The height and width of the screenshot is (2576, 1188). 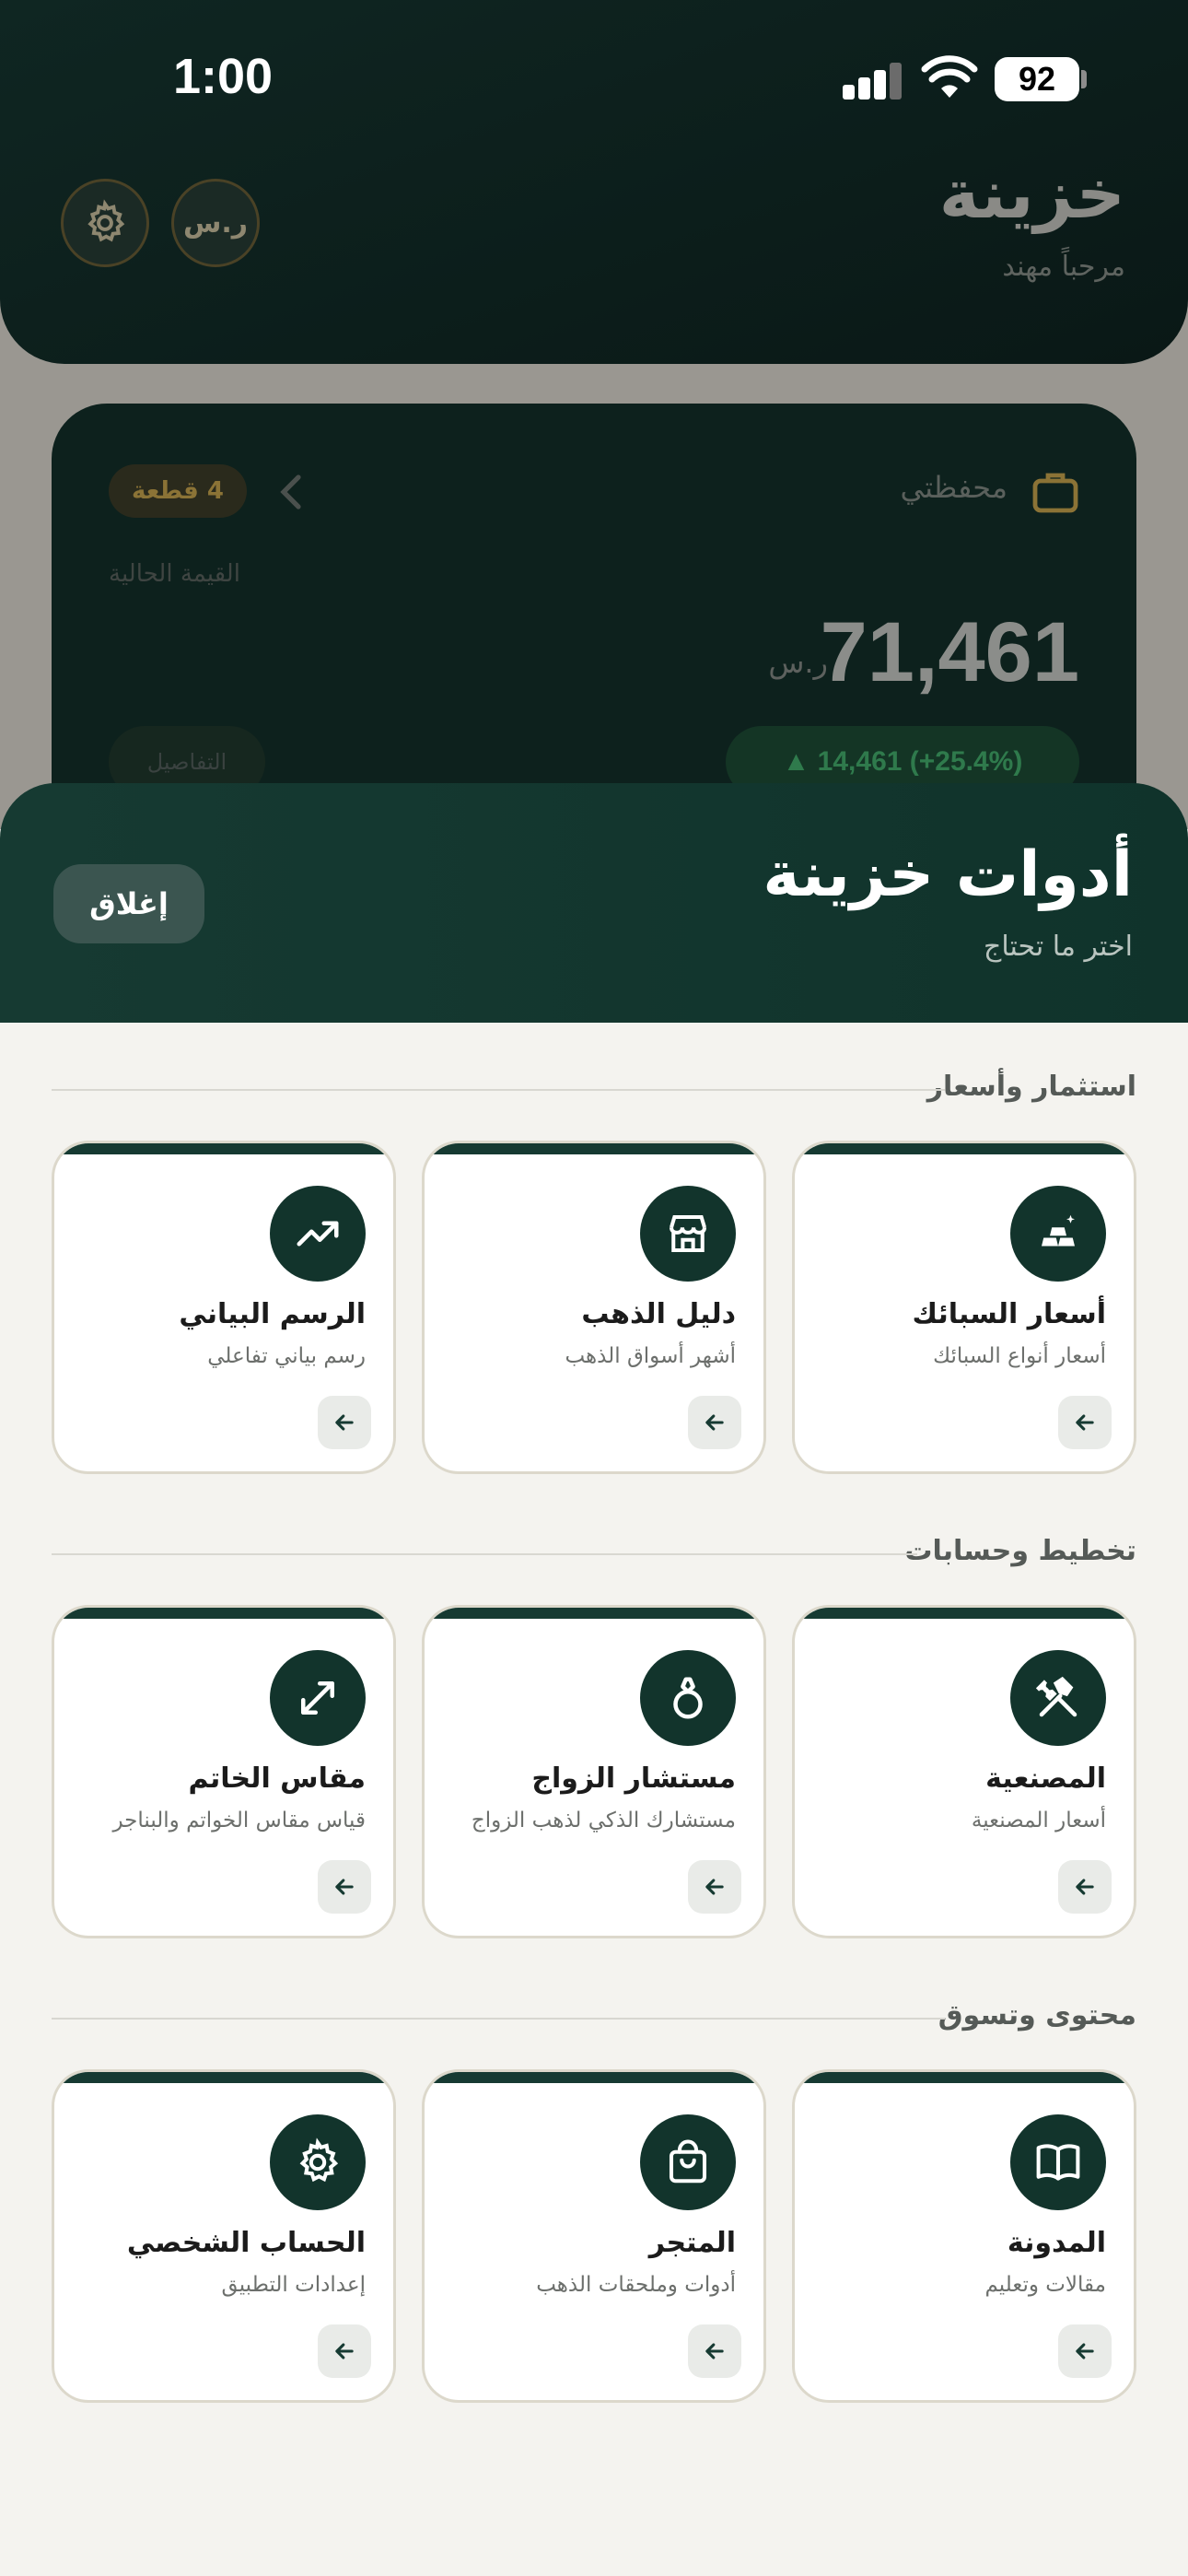 I want to click on tool-desc: أسعار أنواع السبائك, so click(x=1019, y=1356).